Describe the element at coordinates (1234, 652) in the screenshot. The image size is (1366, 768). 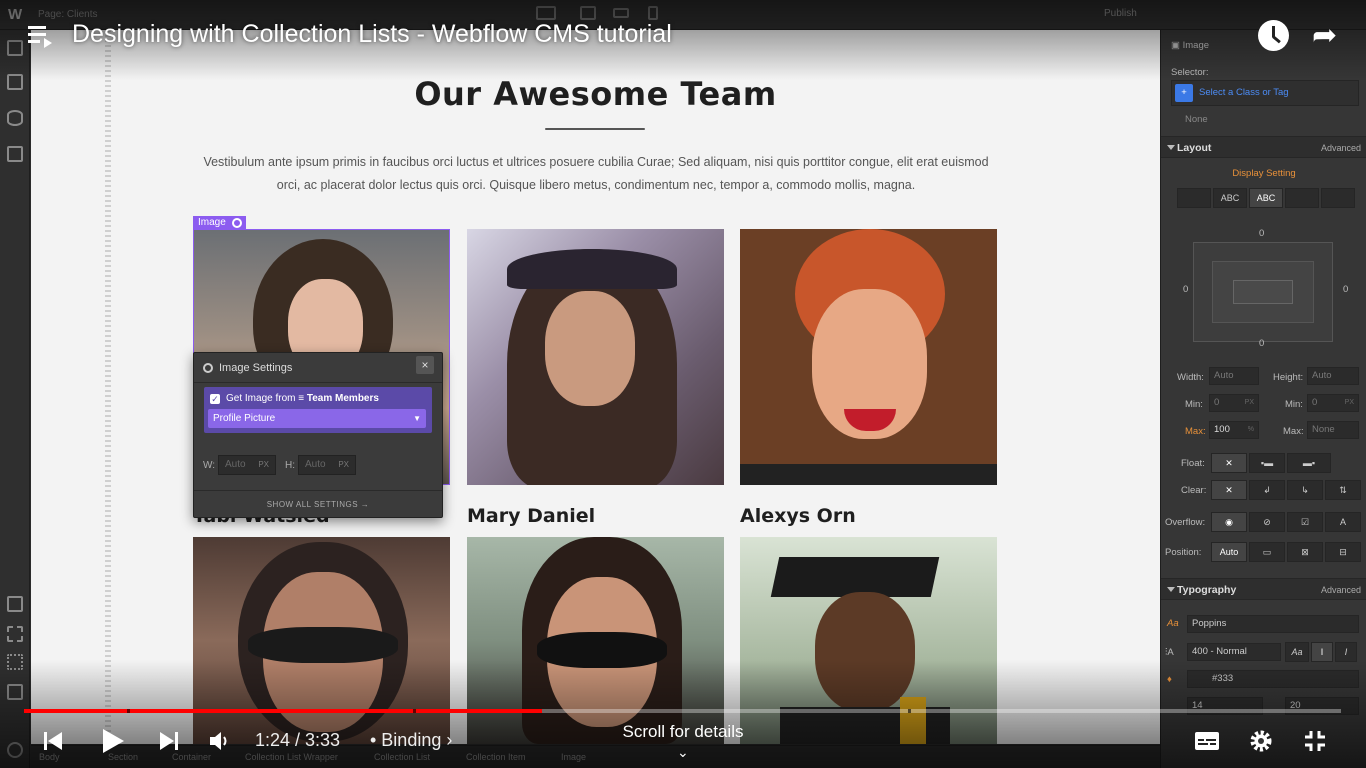
I see `font-weight-select: 400 - Normal` at that location.